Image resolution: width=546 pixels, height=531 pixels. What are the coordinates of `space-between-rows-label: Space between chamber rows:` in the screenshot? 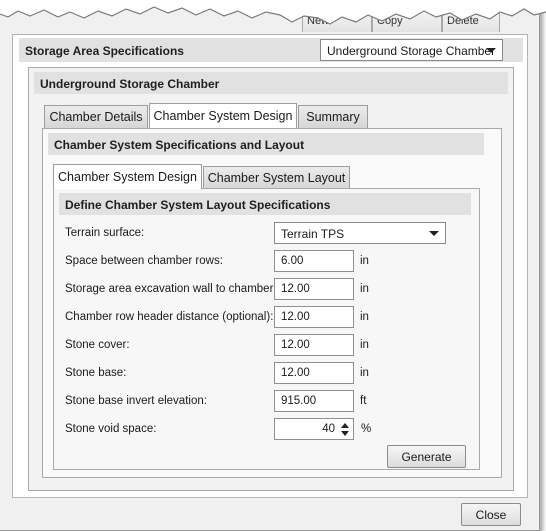 It's located at (144, 261).